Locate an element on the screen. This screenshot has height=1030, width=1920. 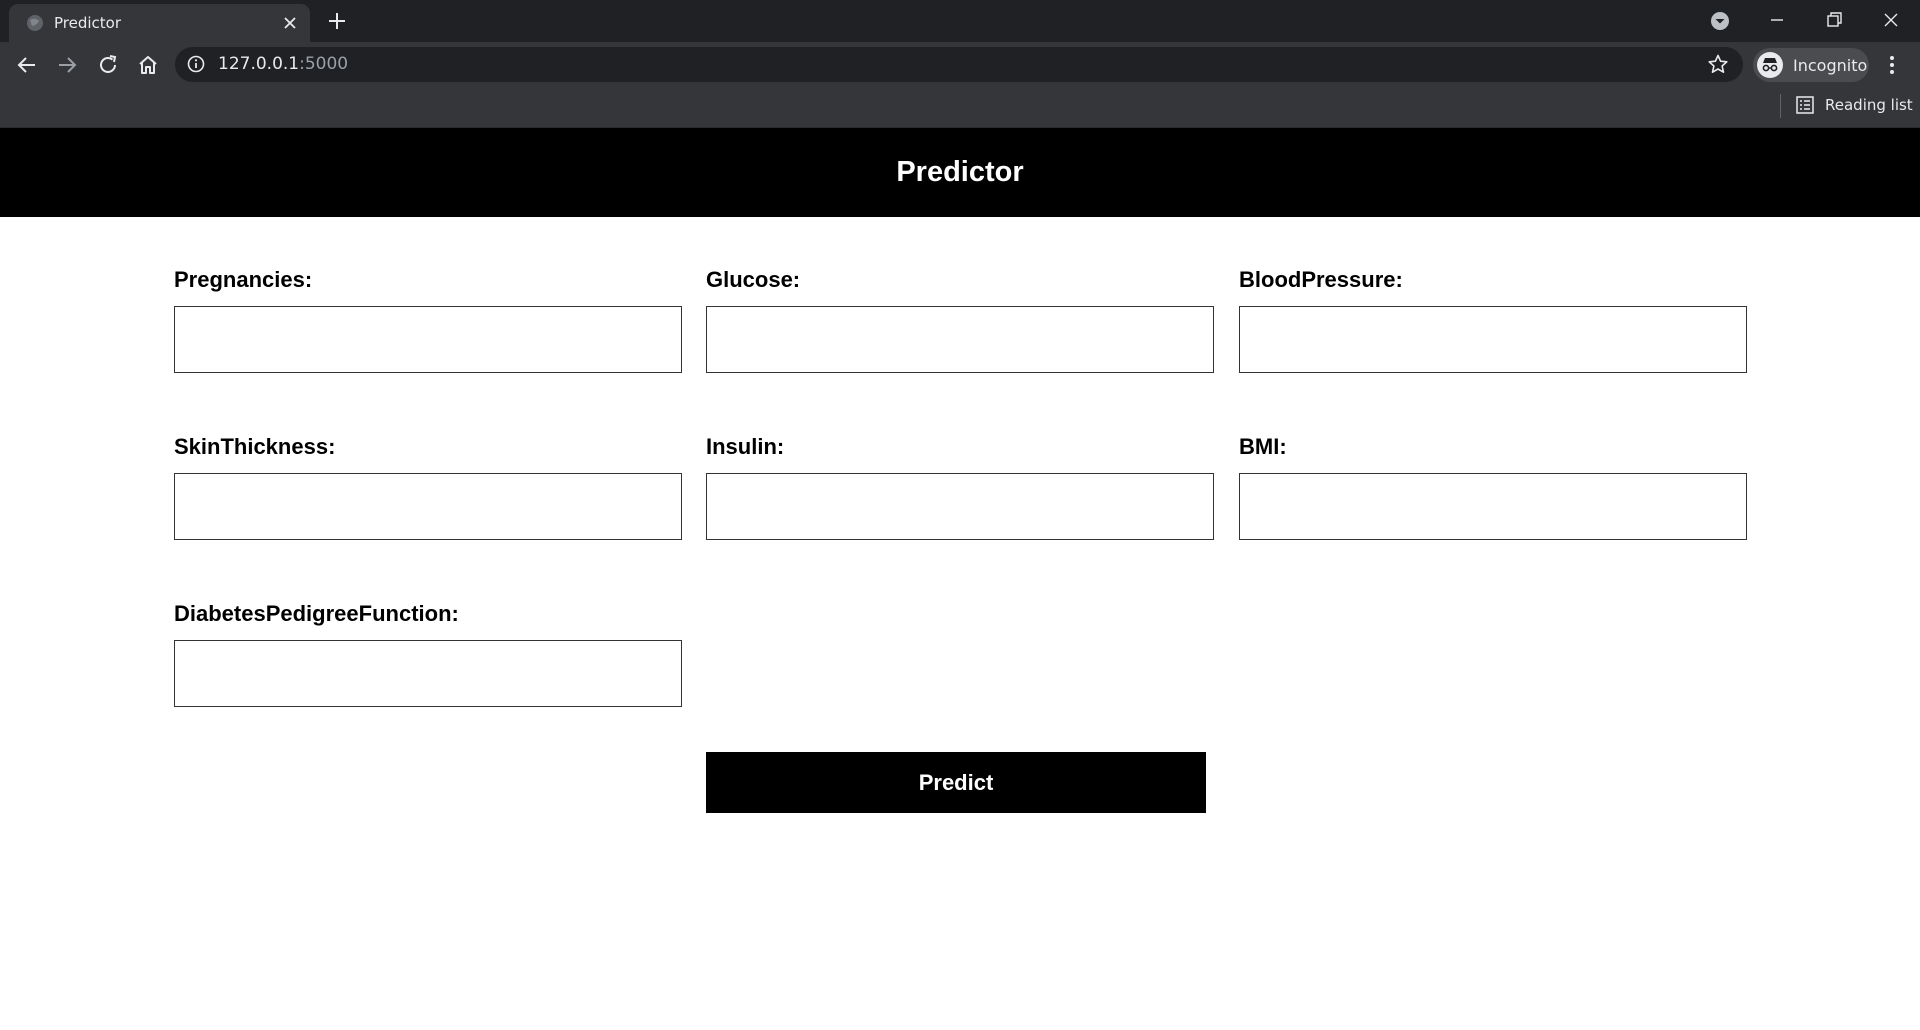
incognito-profile-button: Incognito is located at coordinates (1811, 65).